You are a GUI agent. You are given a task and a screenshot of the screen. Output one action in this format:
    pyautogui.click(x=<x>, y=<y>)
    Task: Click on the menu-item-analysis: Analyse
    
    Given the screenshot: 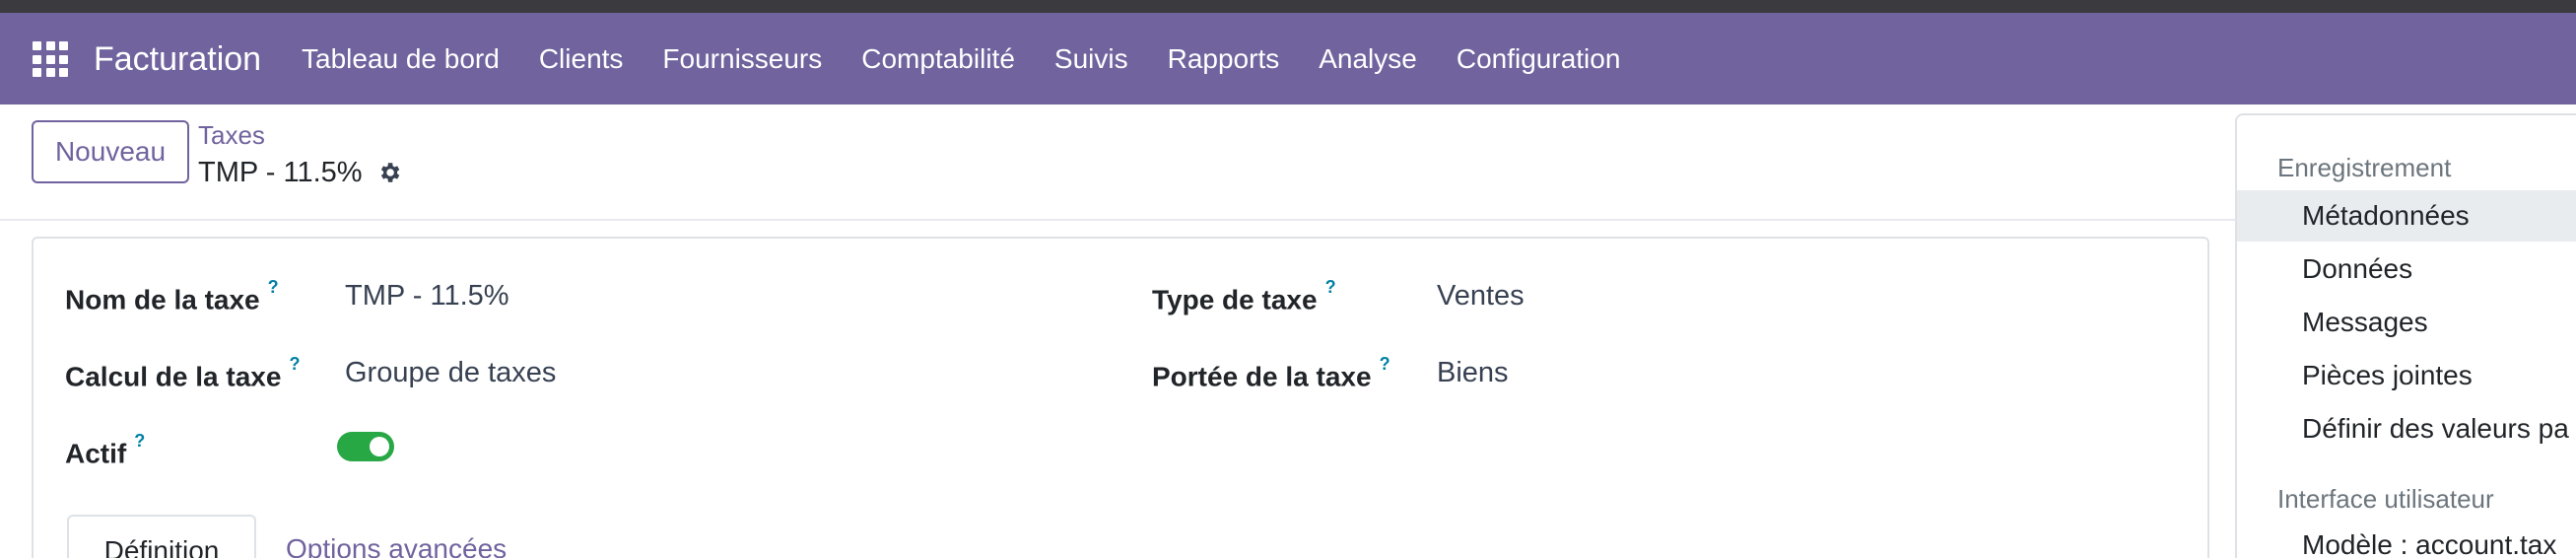 What is the action you would take?
    pyautogui.click(x=1368, y=59)
    